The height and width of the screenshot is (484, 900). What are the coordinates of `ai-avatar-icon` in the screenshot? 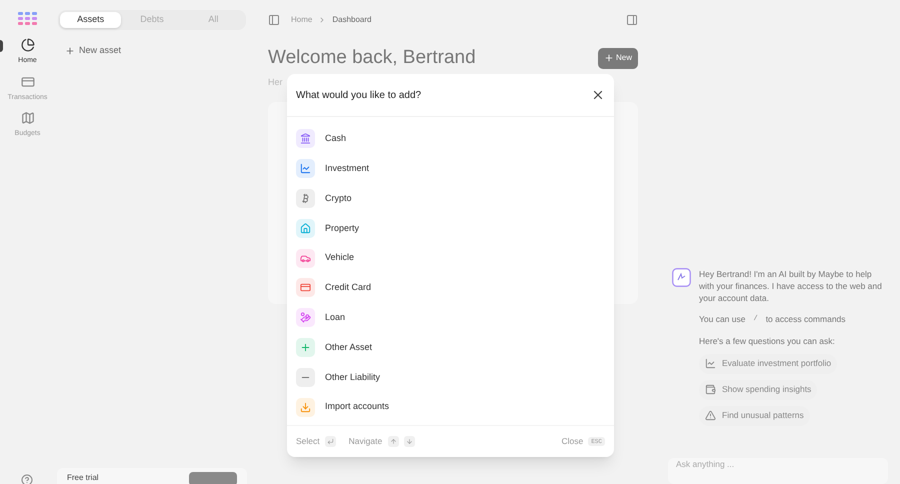 It's located at (681, 277).